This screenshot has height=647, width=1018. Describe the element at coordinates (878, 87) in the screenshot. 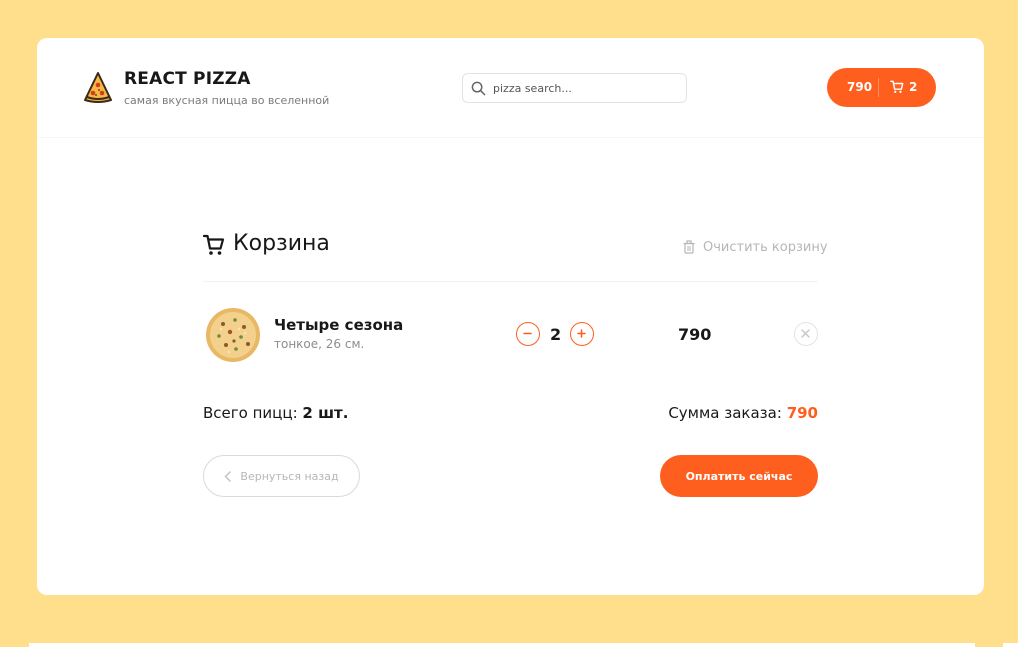

I see `cart-button-divider` at that location.